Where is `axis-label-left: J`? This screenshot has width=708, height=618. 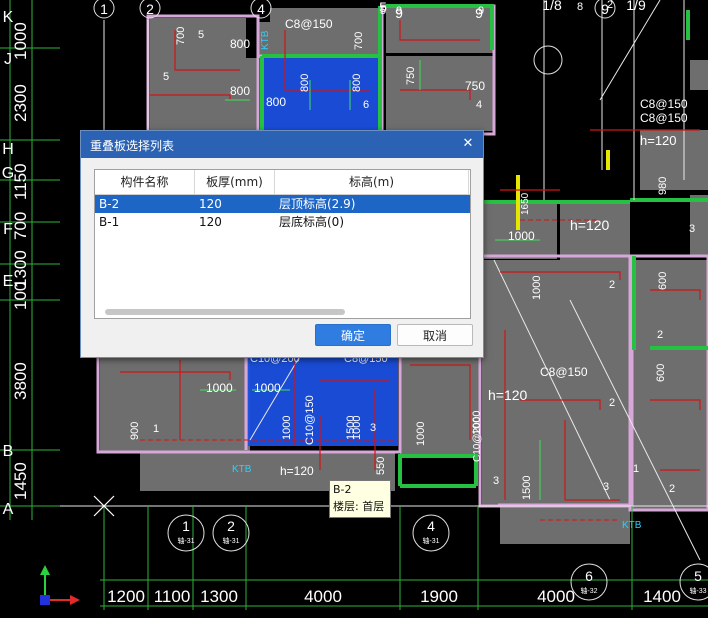 axis-label-left: J is located at coordinates (8, 59).